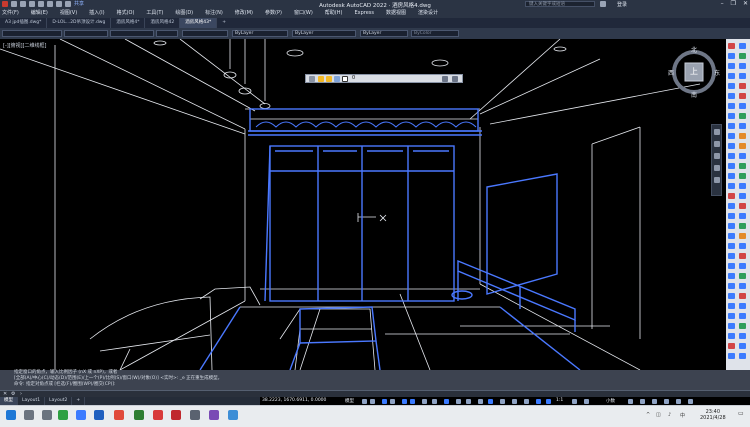 The height and width of the screenshot is (427, 750). I want to click on volume-icon: ♪, so click(669, 415).